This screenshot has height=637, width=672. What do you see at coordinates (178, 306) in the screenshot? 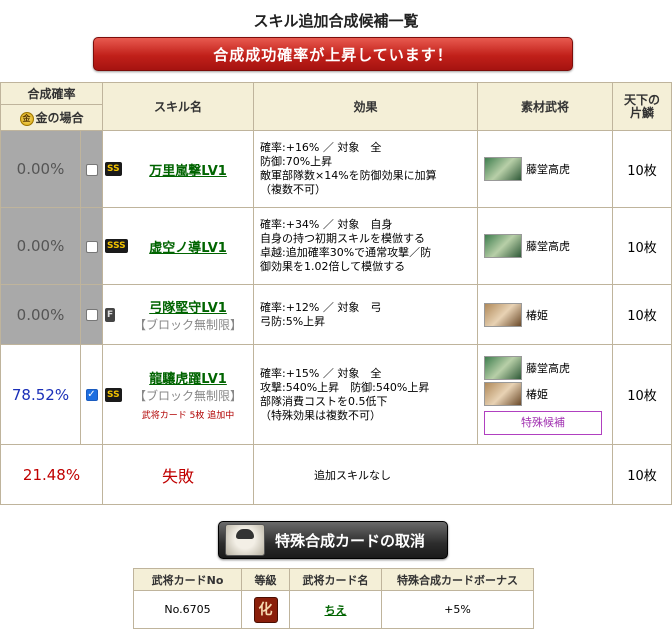
I see `skill-name-link: 弓隊堅守LV1` at bounding box center [178, 306].